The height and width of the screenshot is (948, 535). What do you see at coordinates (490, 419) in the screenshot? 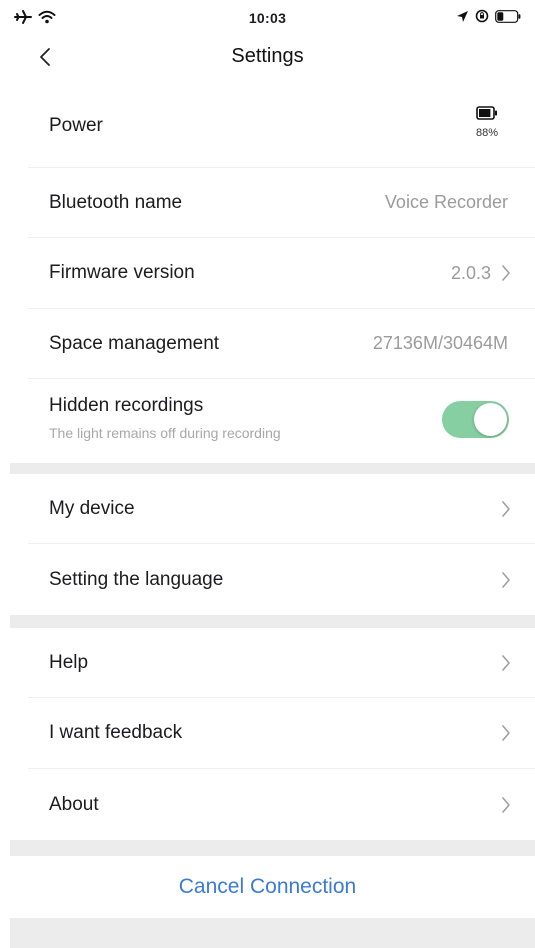
I see `toggle-knob` at bounding box center [490, 419].